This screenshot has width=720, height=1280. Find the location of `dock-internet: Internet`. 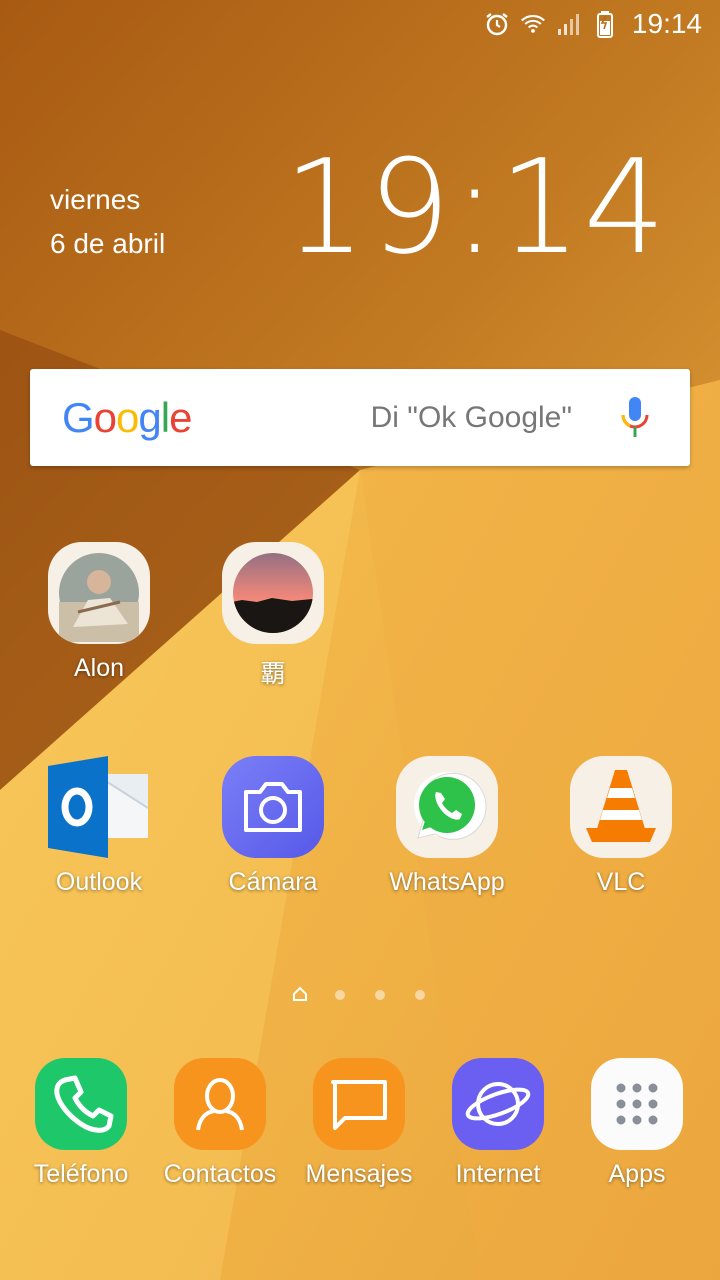

dock-internet: Internet is located at coordinates (498, 1123).